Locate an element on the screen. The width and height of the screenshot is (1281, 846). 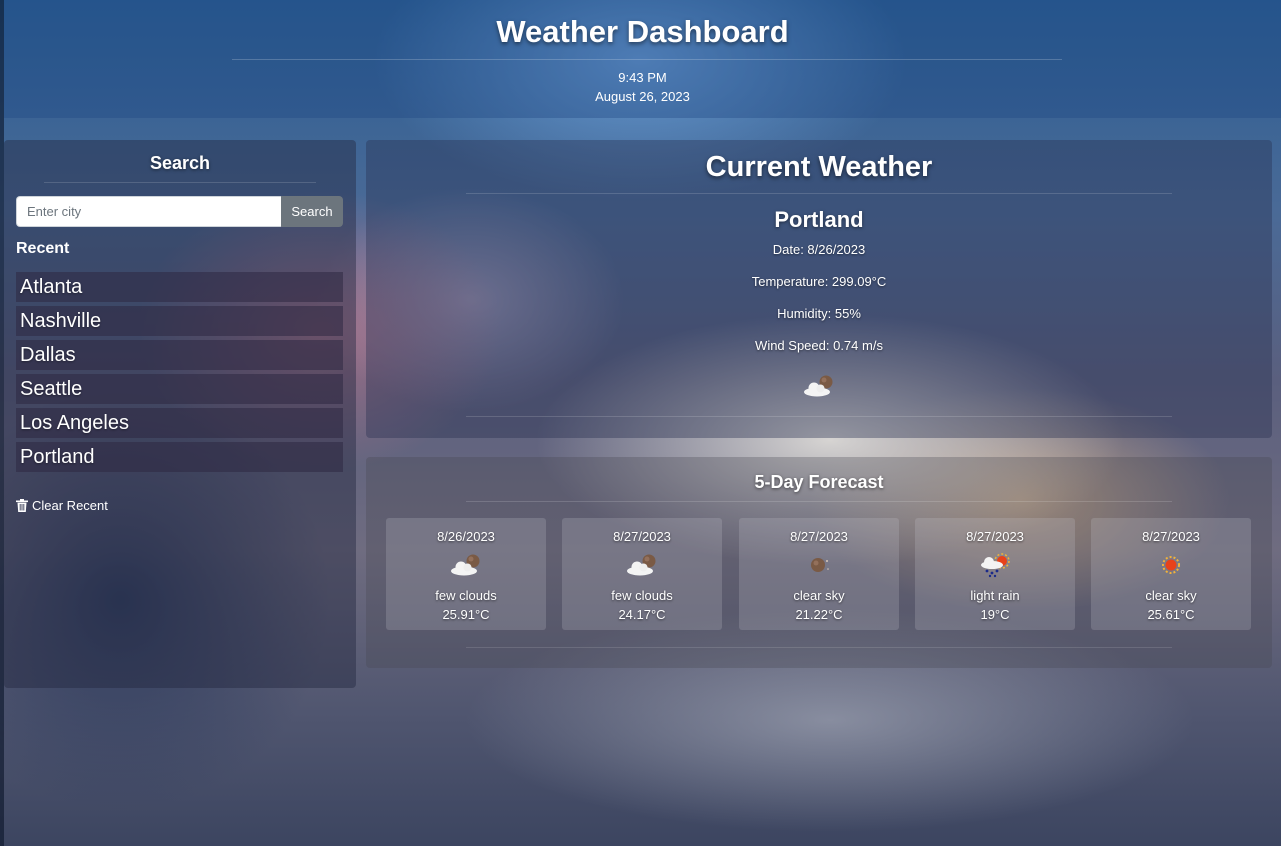
forecast-temperature: 21.22°C is located at coordinates (819, 614).